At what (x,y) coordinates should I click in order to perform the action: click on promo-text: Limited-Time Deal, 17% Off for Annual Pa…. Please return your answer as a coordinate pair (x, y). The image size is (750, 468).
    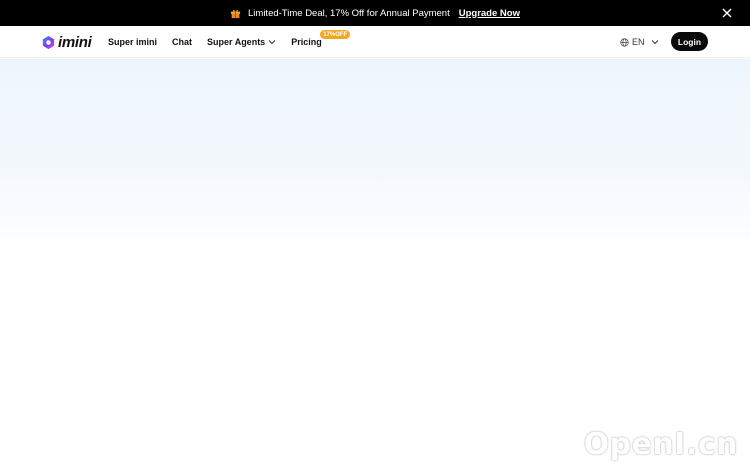
    Looking at the image, I should click on (349, 13).